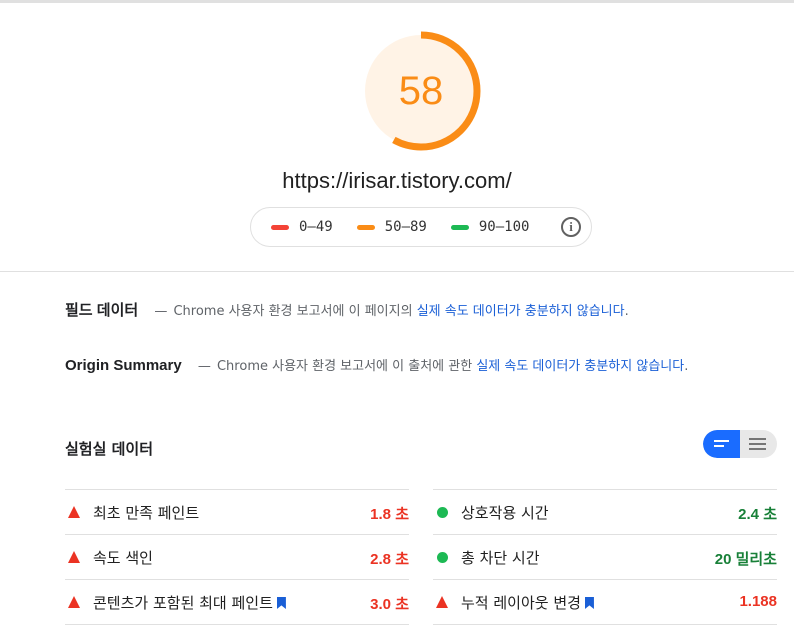 The height and width of the screenshot is (636, 794). Describe the element at coordinates (626, 311) in the screenshot. I see `field-data-period: .` at that location.